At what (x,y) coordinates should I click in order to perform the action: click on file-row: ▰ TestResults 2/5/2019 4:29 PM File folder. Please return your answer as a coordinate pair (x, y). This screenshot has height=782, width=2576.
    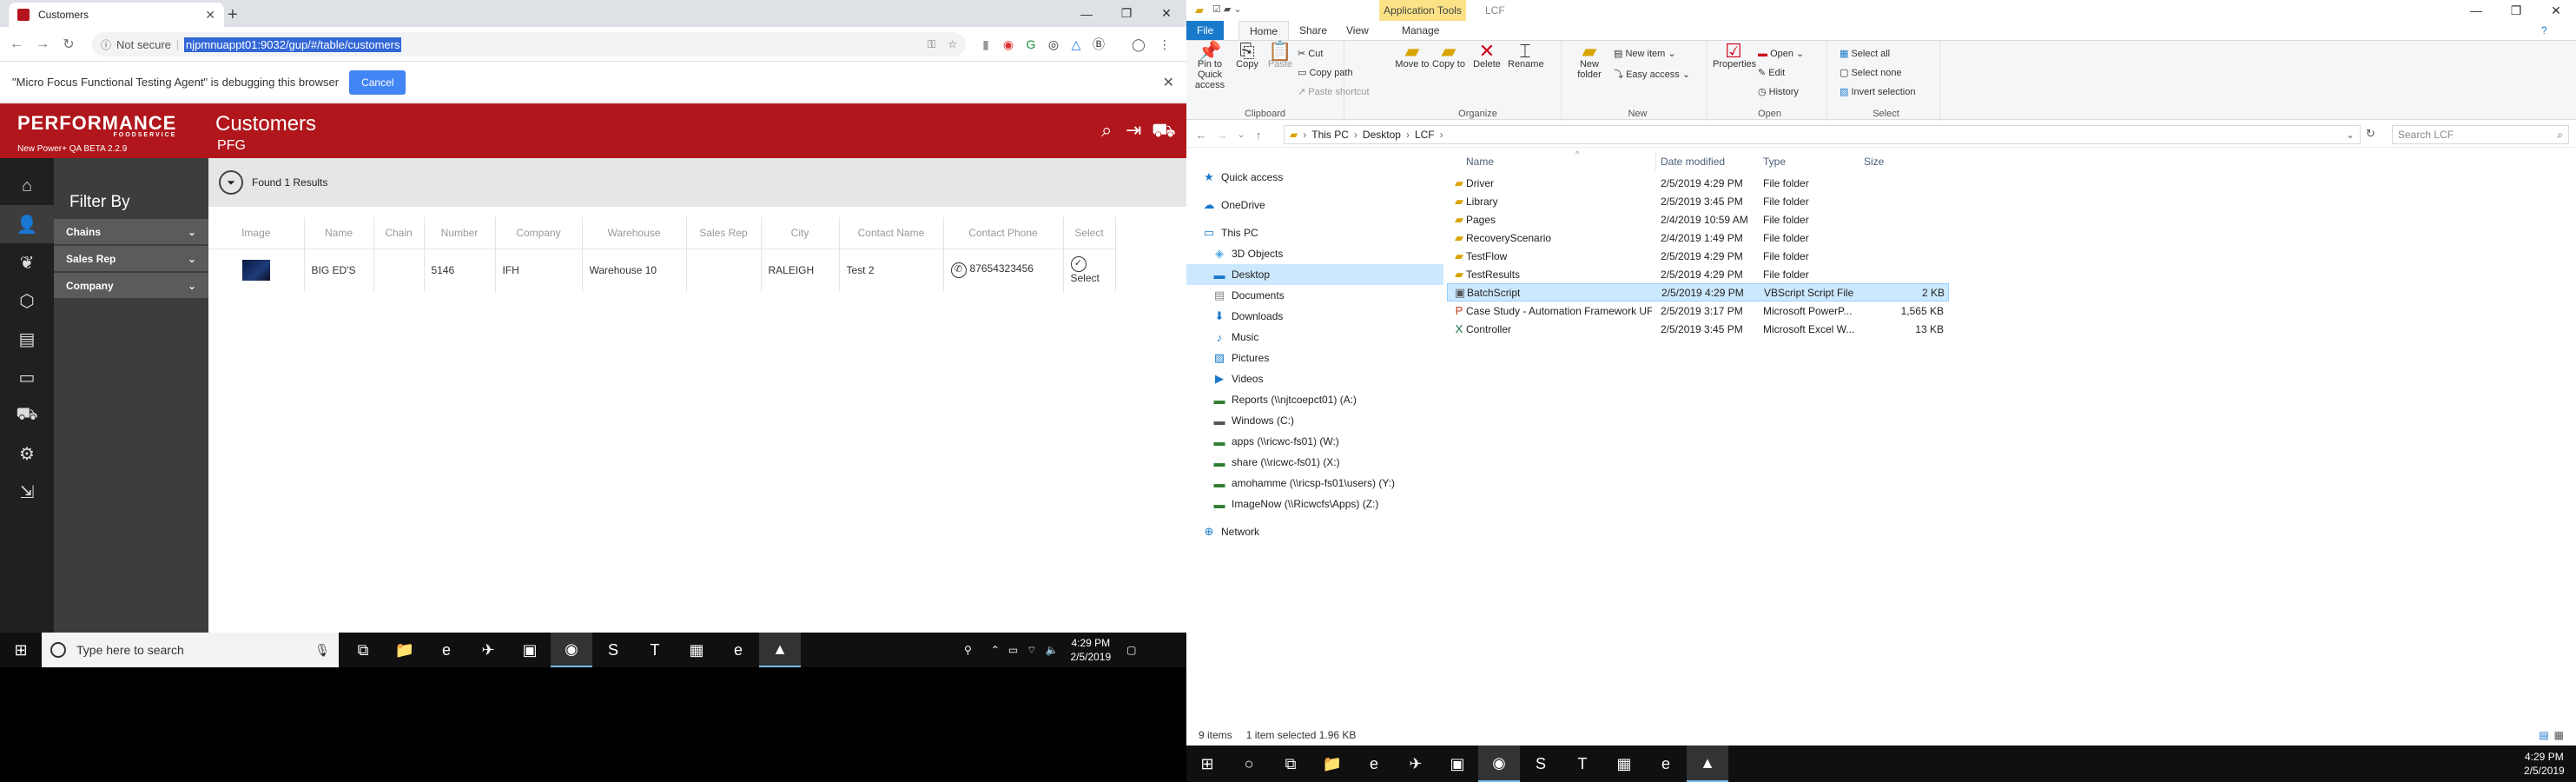
    Looking at the image, I should click on (1698, 274).